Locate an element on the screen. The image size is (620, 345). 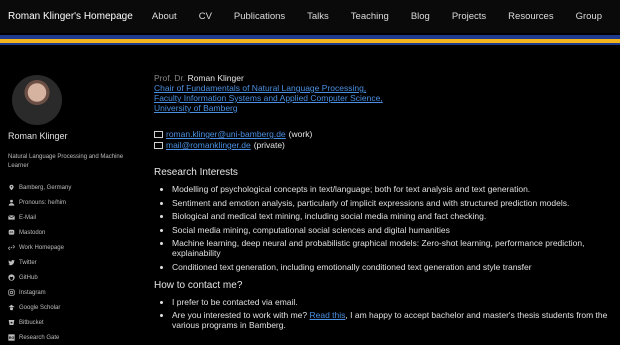
researchgate-icon: RG is located at coordinates (11, 337).